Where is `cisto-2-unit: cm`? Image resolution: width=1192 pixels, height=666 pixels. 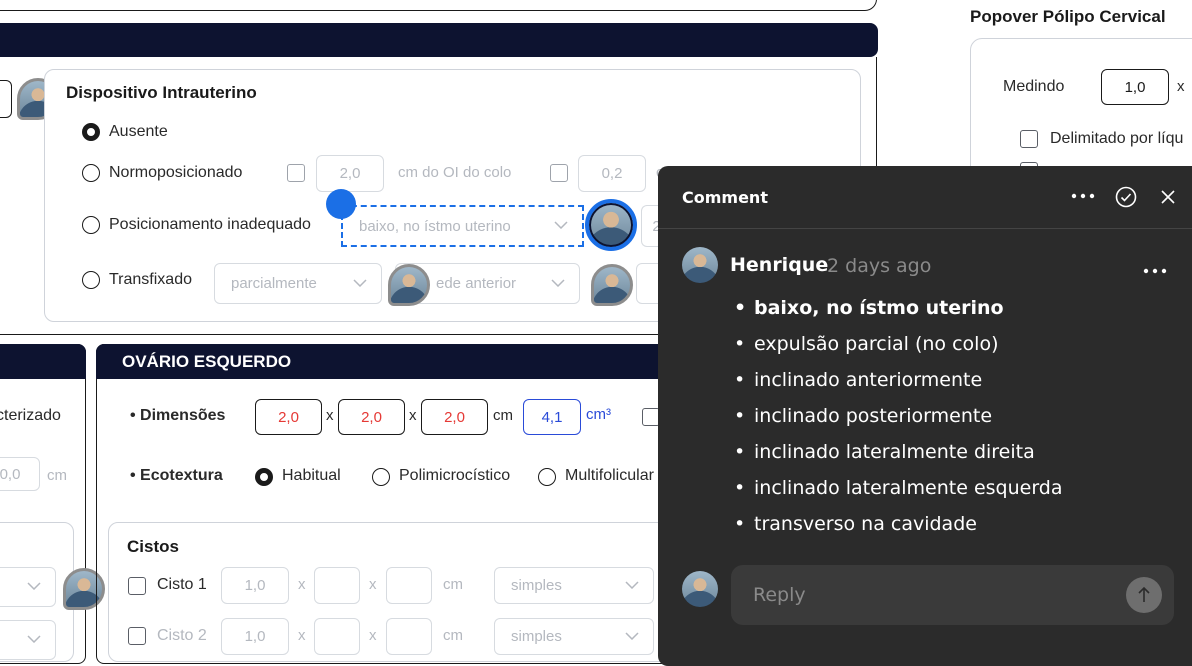 cisto-2-unit: cm is located at coordinates (453, 635).